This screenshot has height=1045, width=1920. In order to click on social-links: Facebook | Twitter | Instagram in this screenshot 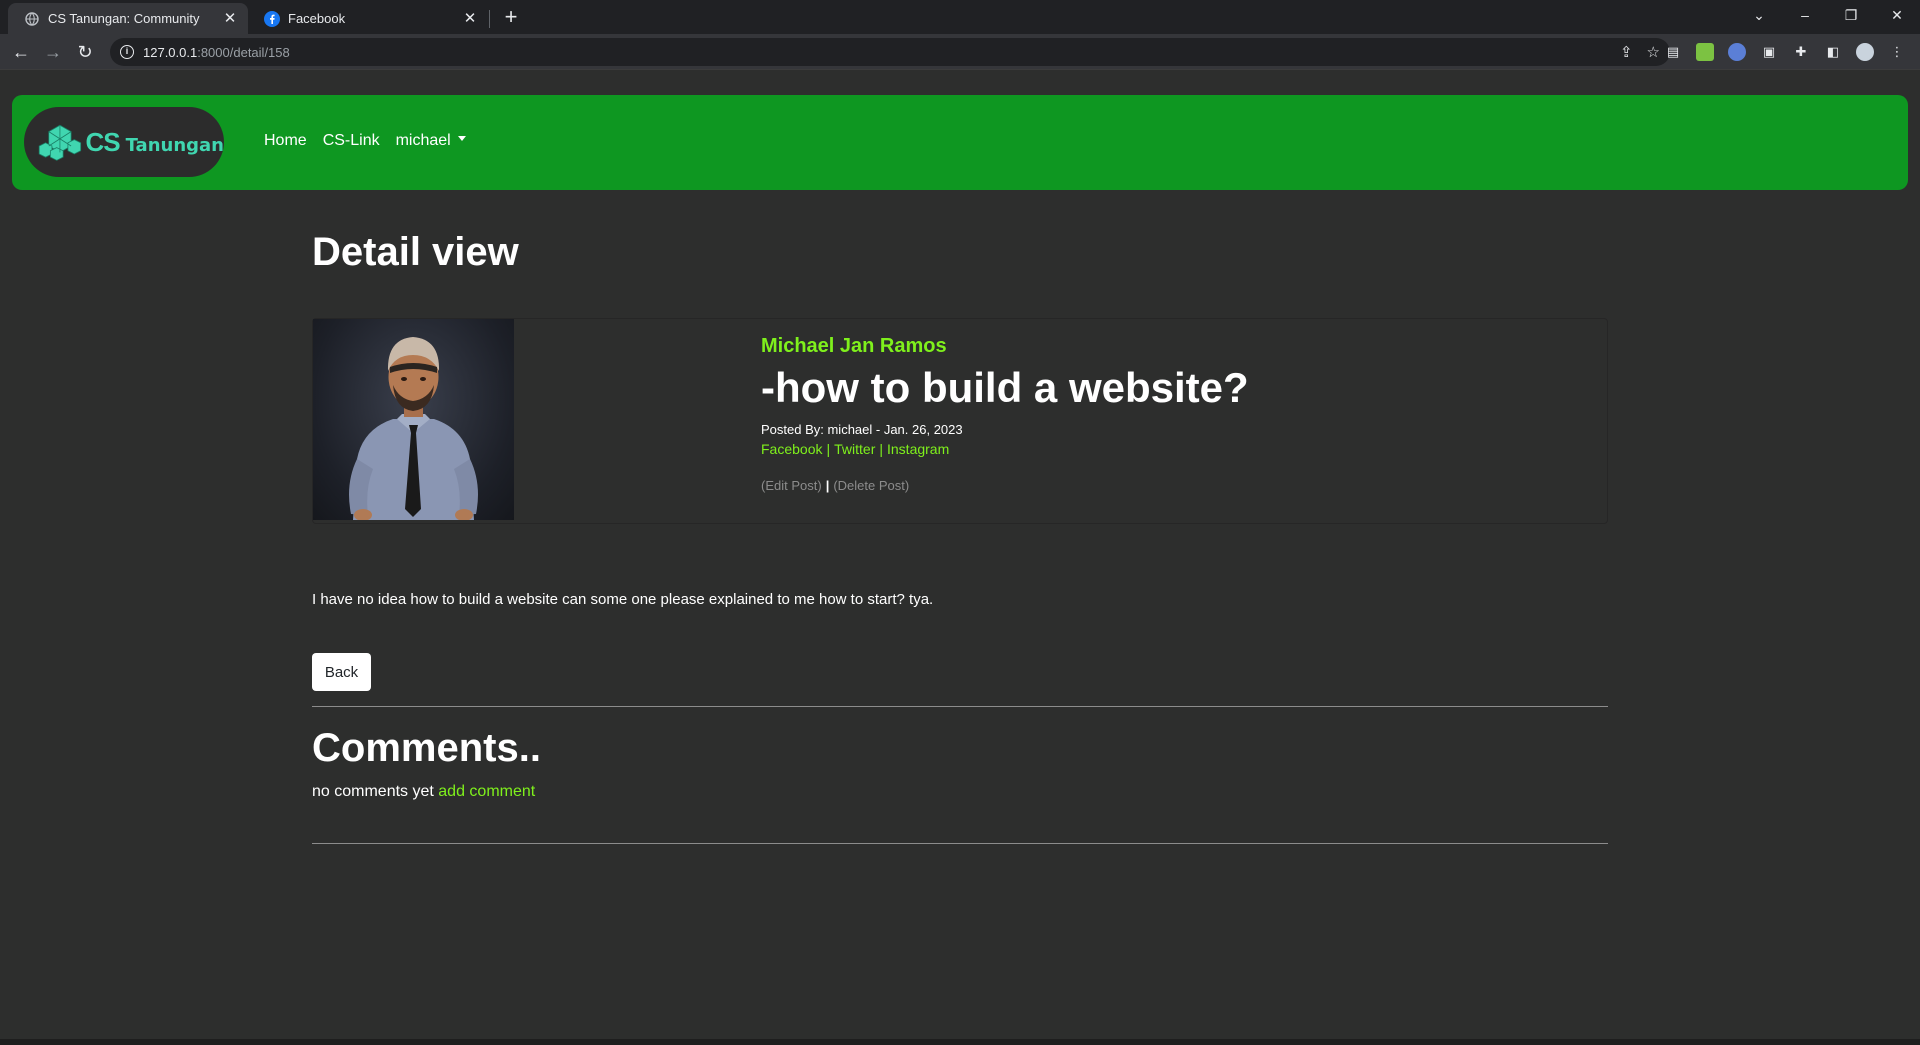, I will do `click(1005, 449)`.